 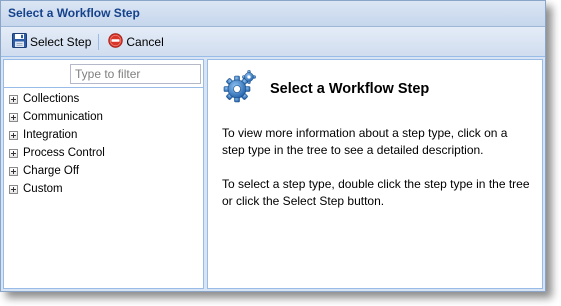 What do you see at coordinates (103, 117) in the screenshot?
I see `tree-node-communication: Communication` at bounding box center [103, 117].